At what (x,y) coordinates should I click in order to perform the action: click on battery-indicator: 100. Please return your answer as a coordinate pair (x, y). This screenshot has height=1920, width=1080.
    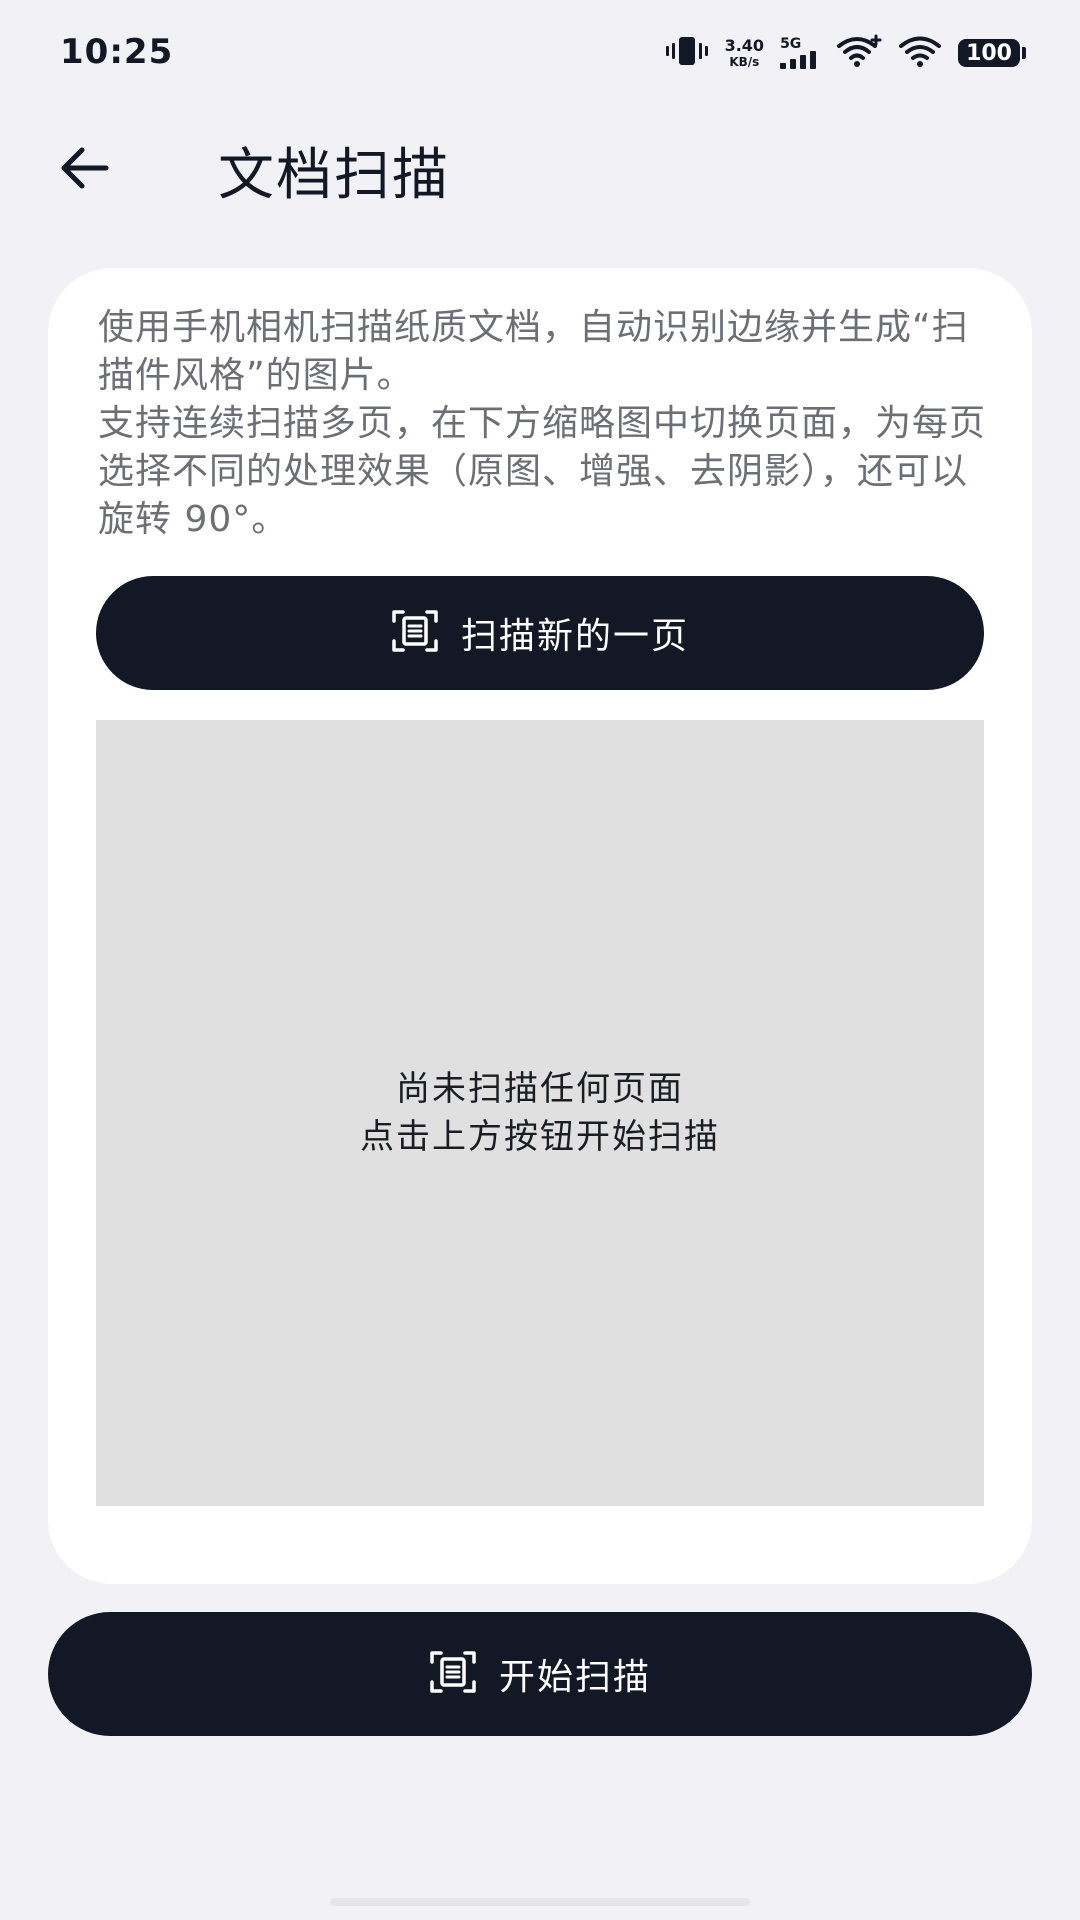
    Looking at the image, I should click on (992, 53).